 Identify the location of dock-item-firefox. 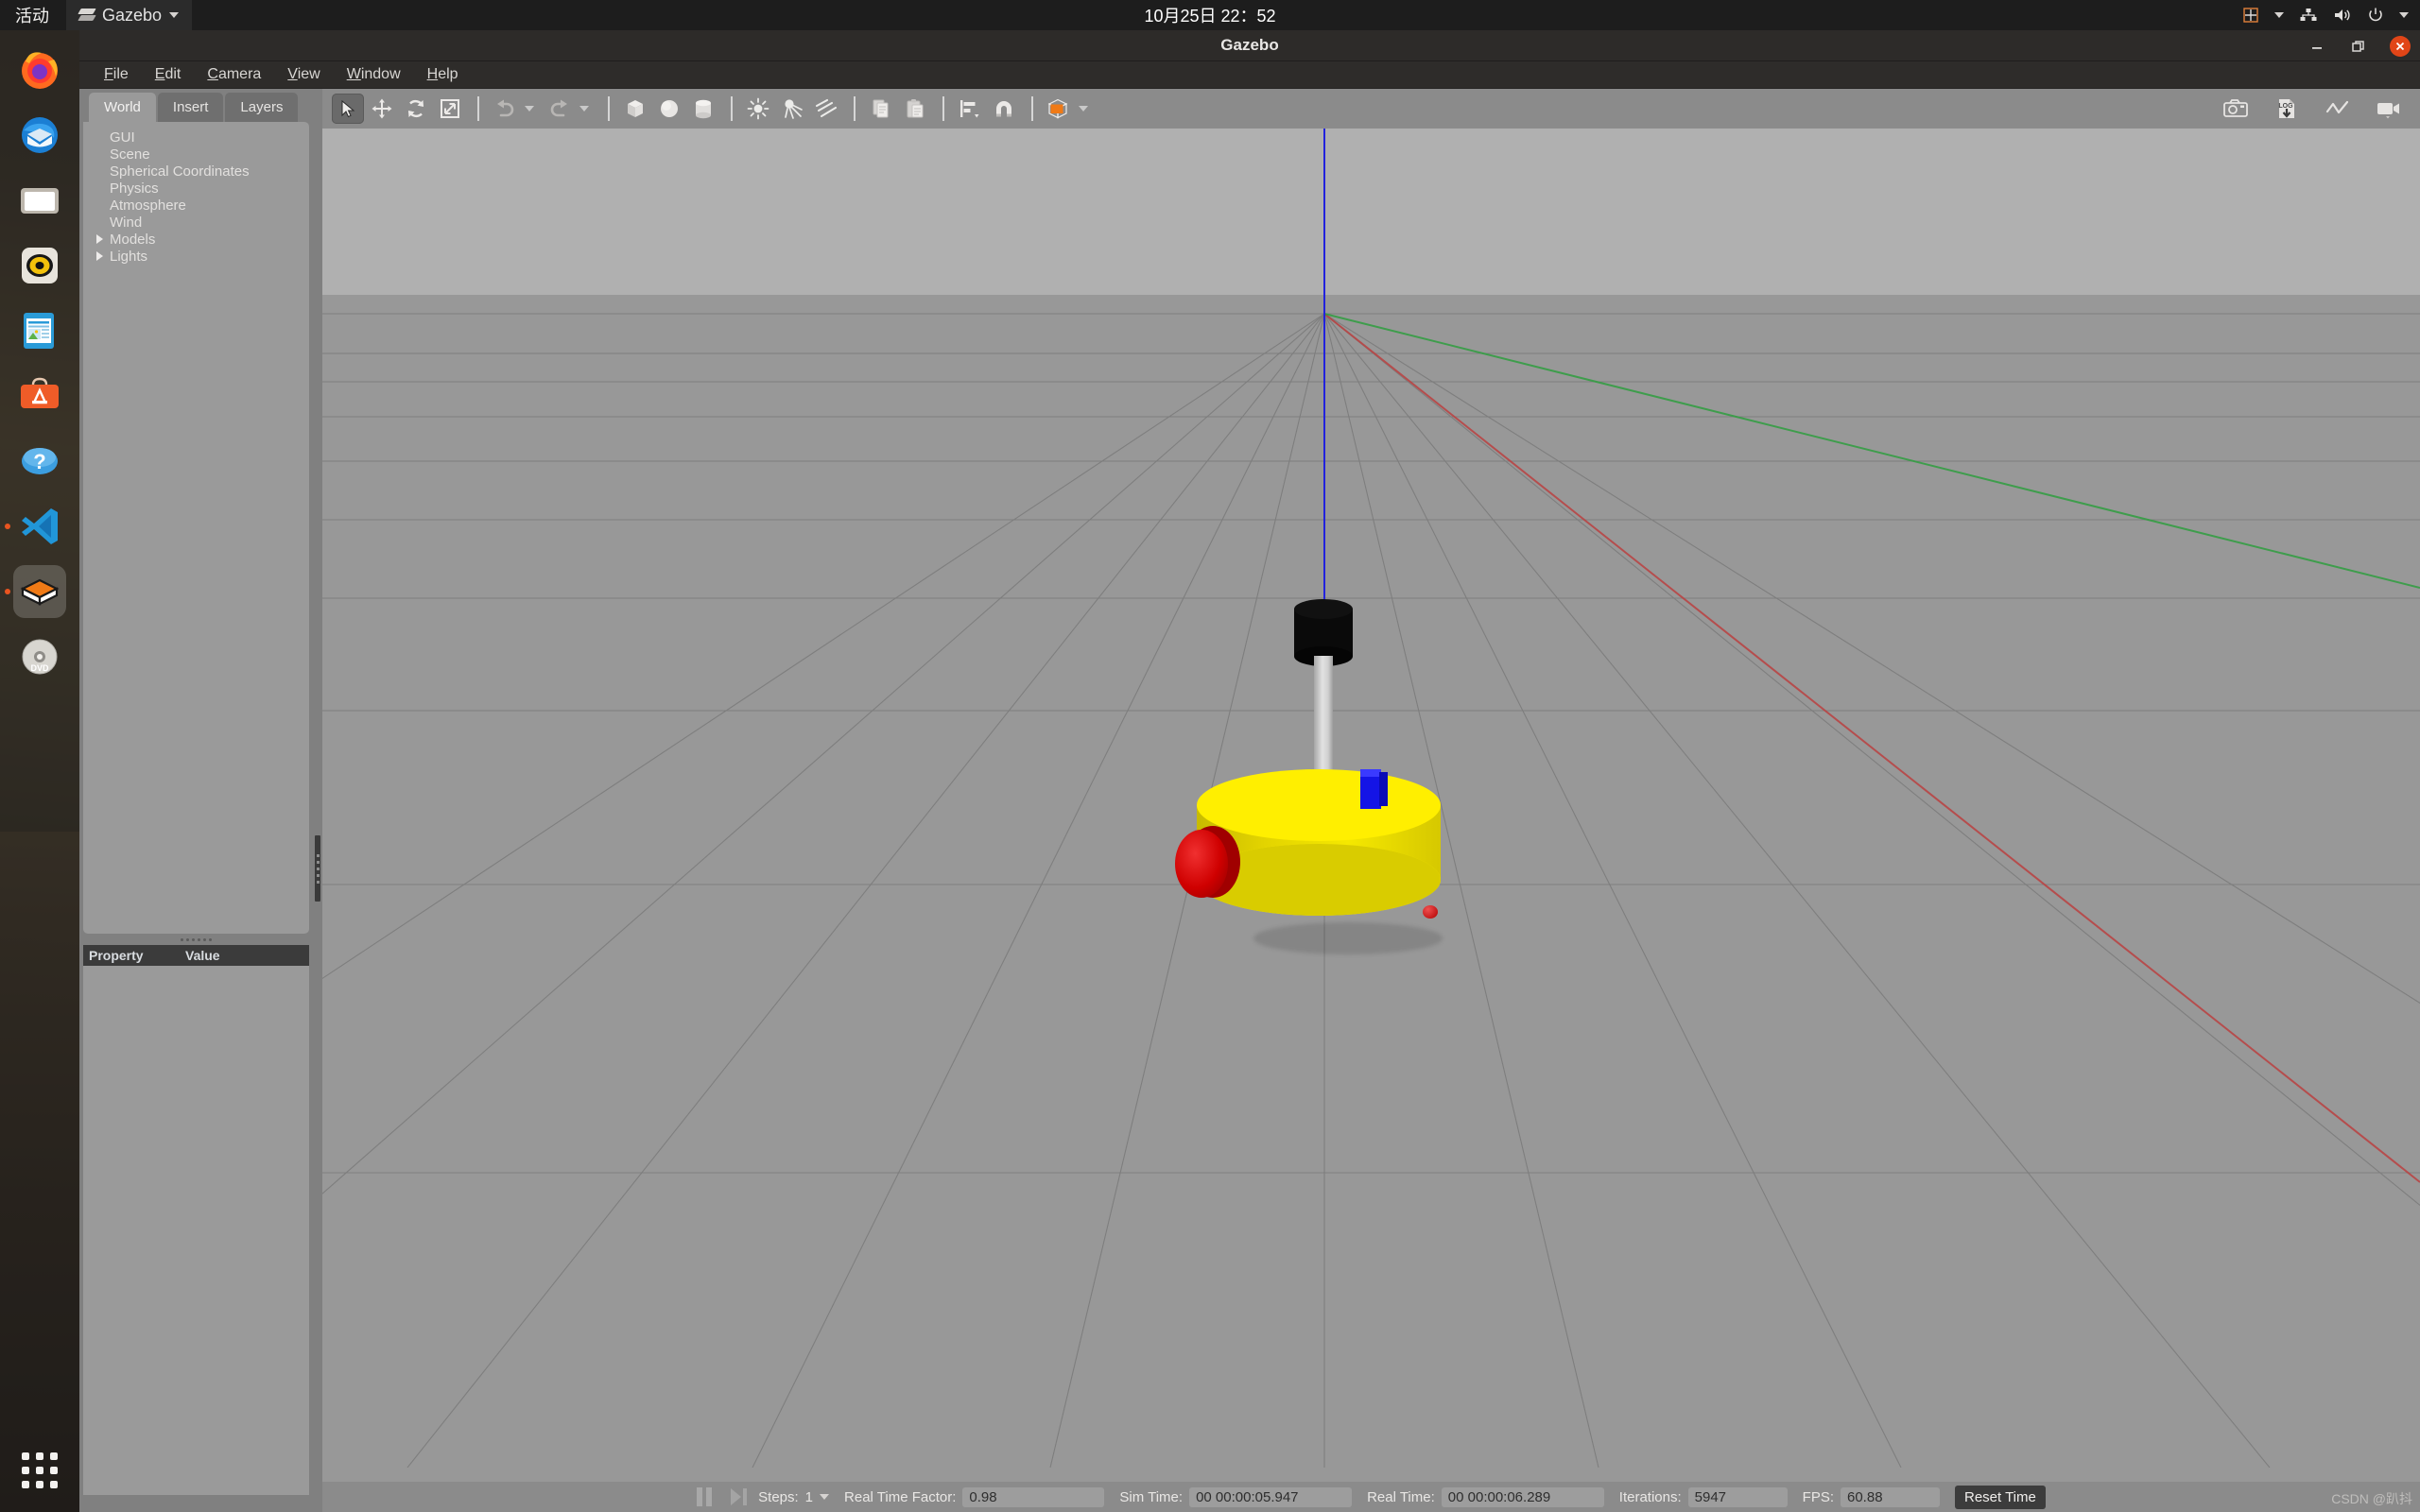
(39, 69).